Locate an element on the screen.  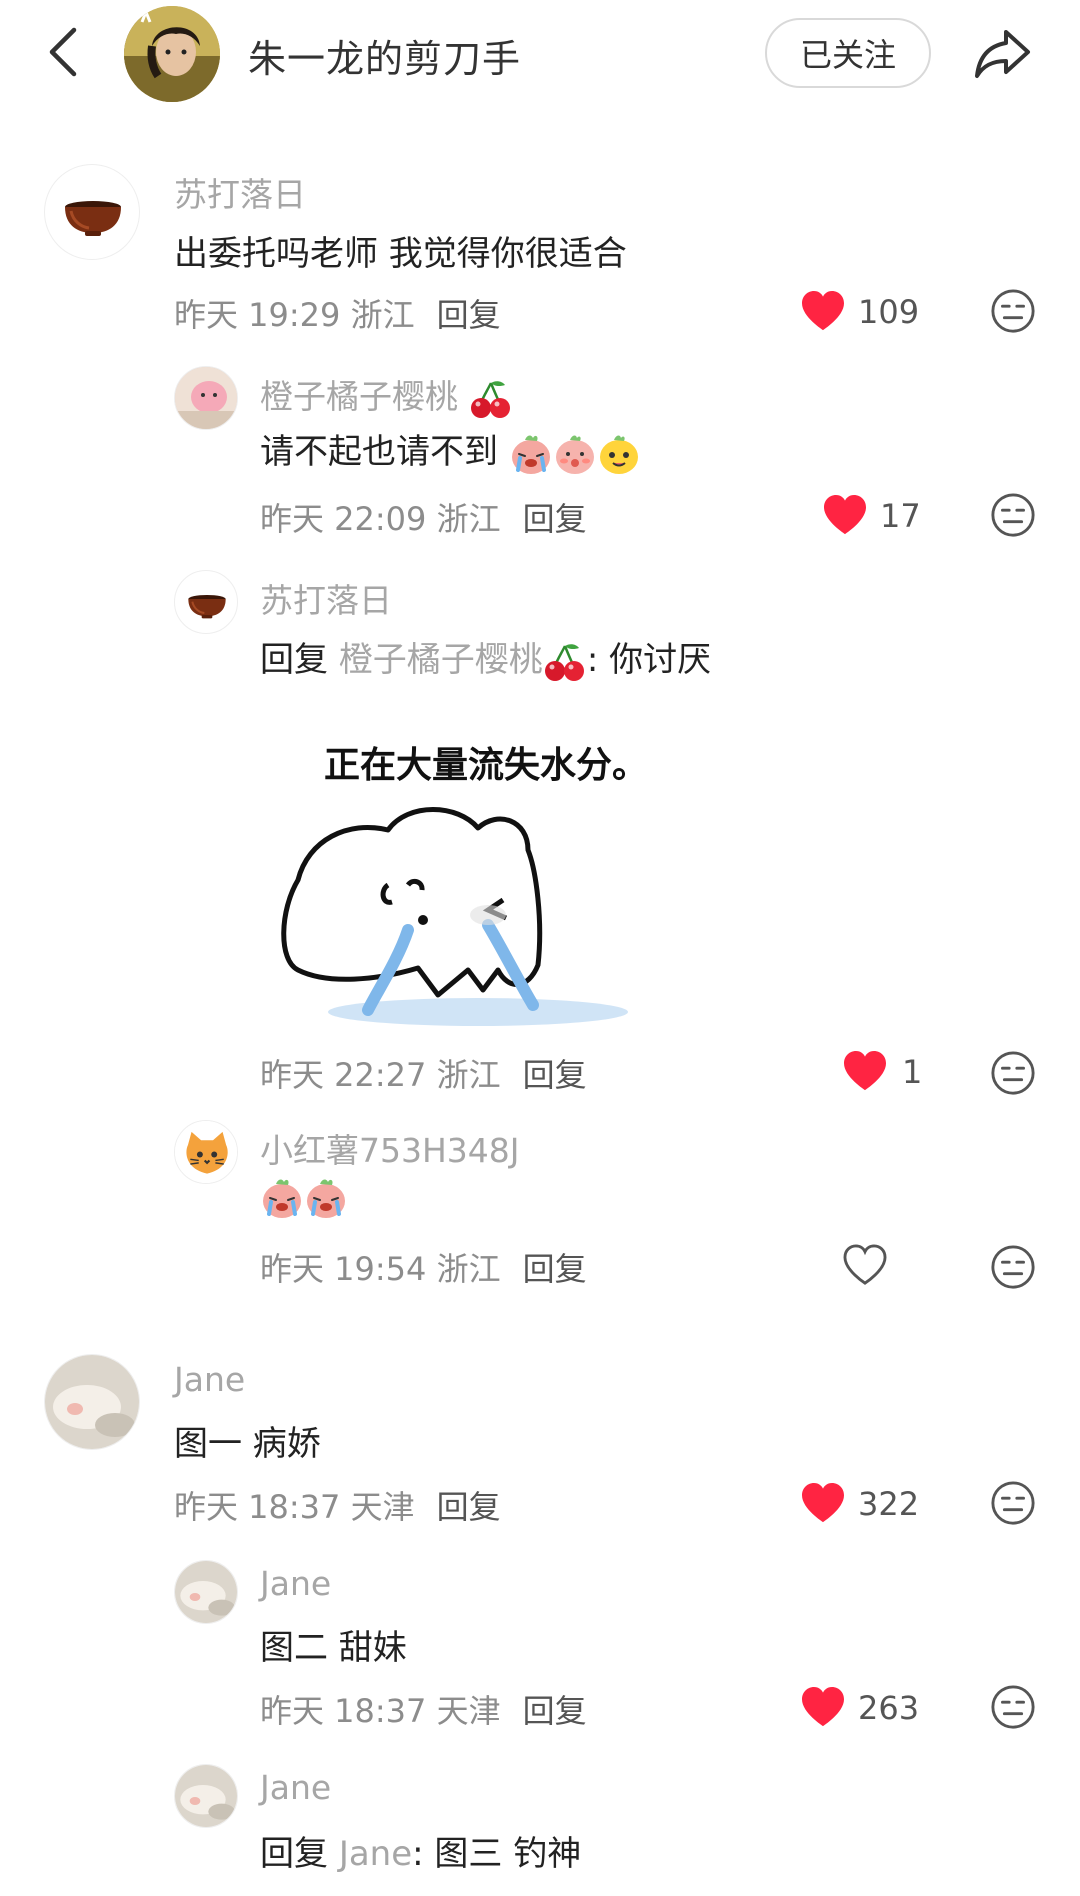
chevron-left-icon is located at coordinates (63, 52).